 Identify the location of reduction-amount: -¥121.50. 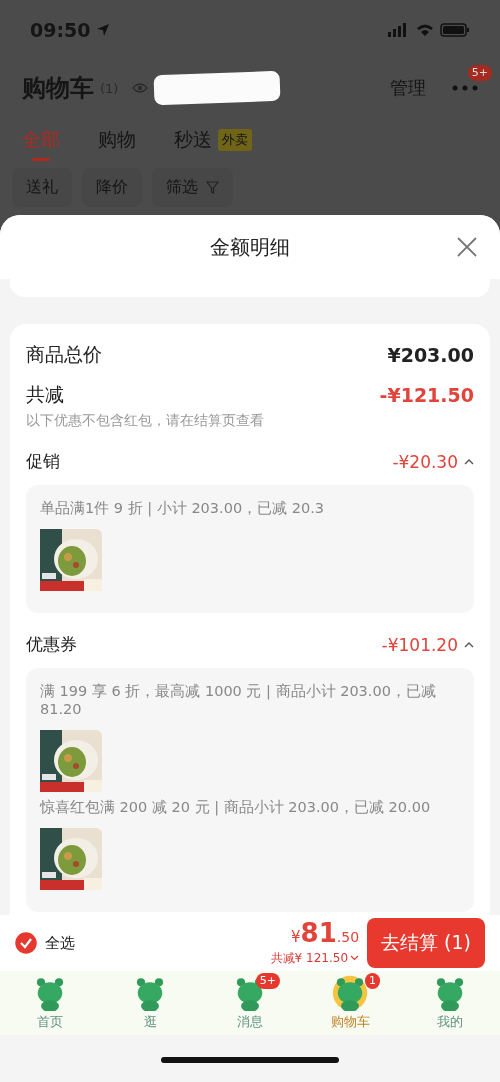
(426, 395).